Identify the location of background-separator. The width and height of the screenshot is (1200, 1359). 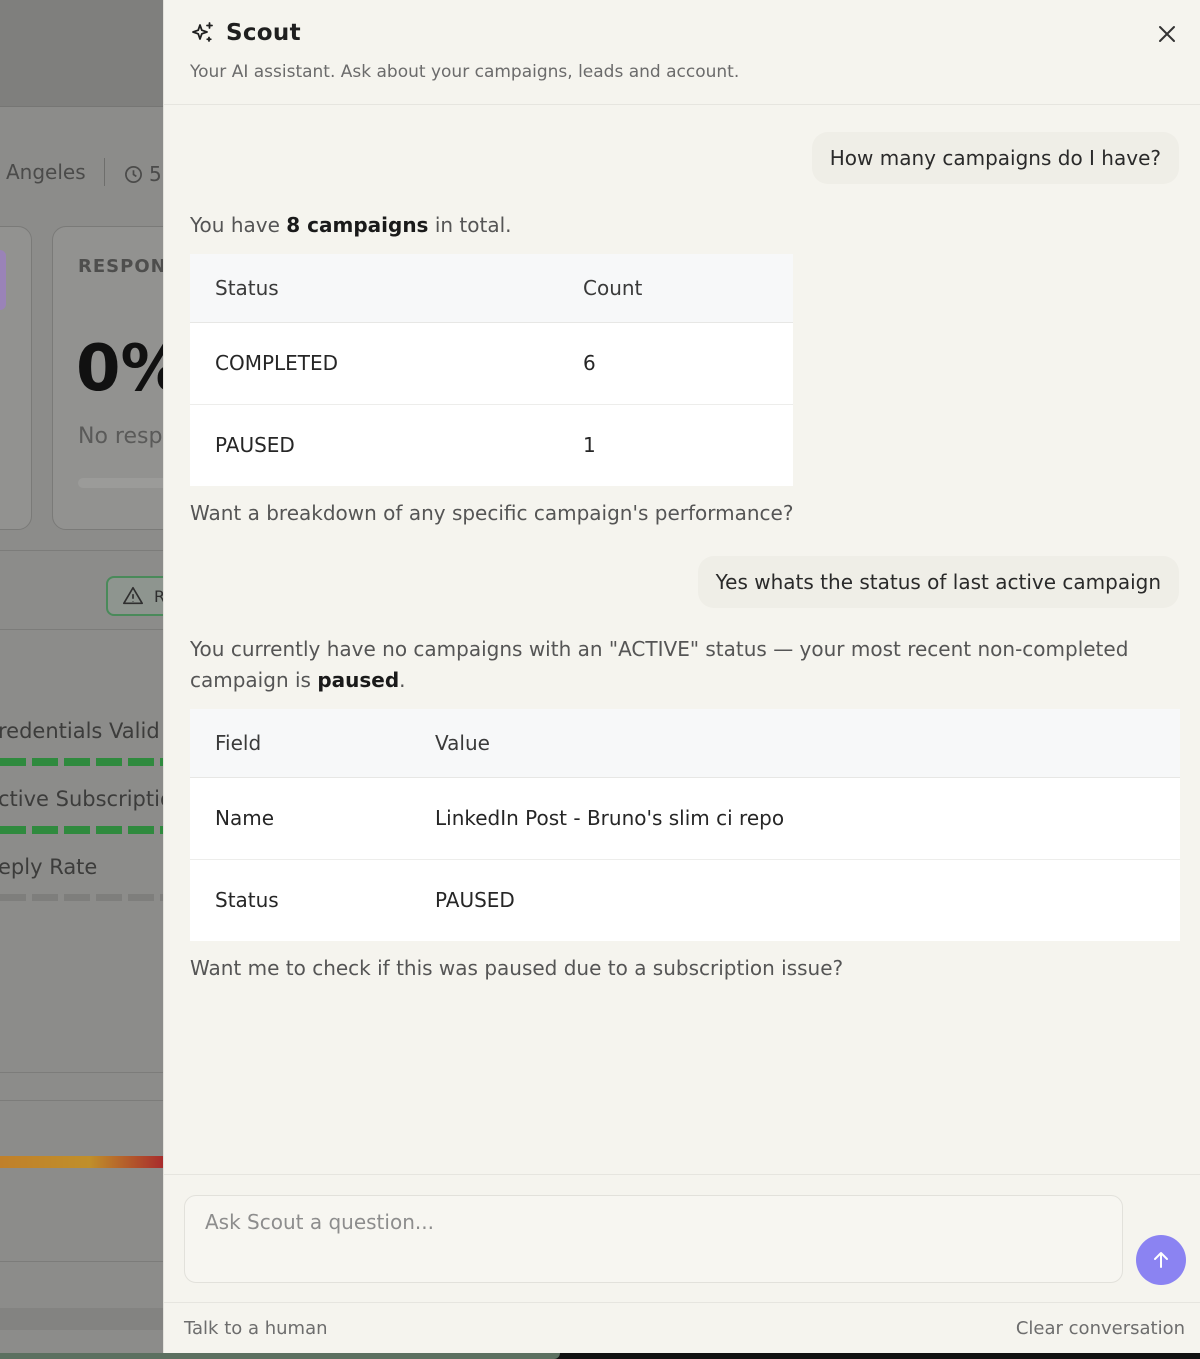
(104, 172).